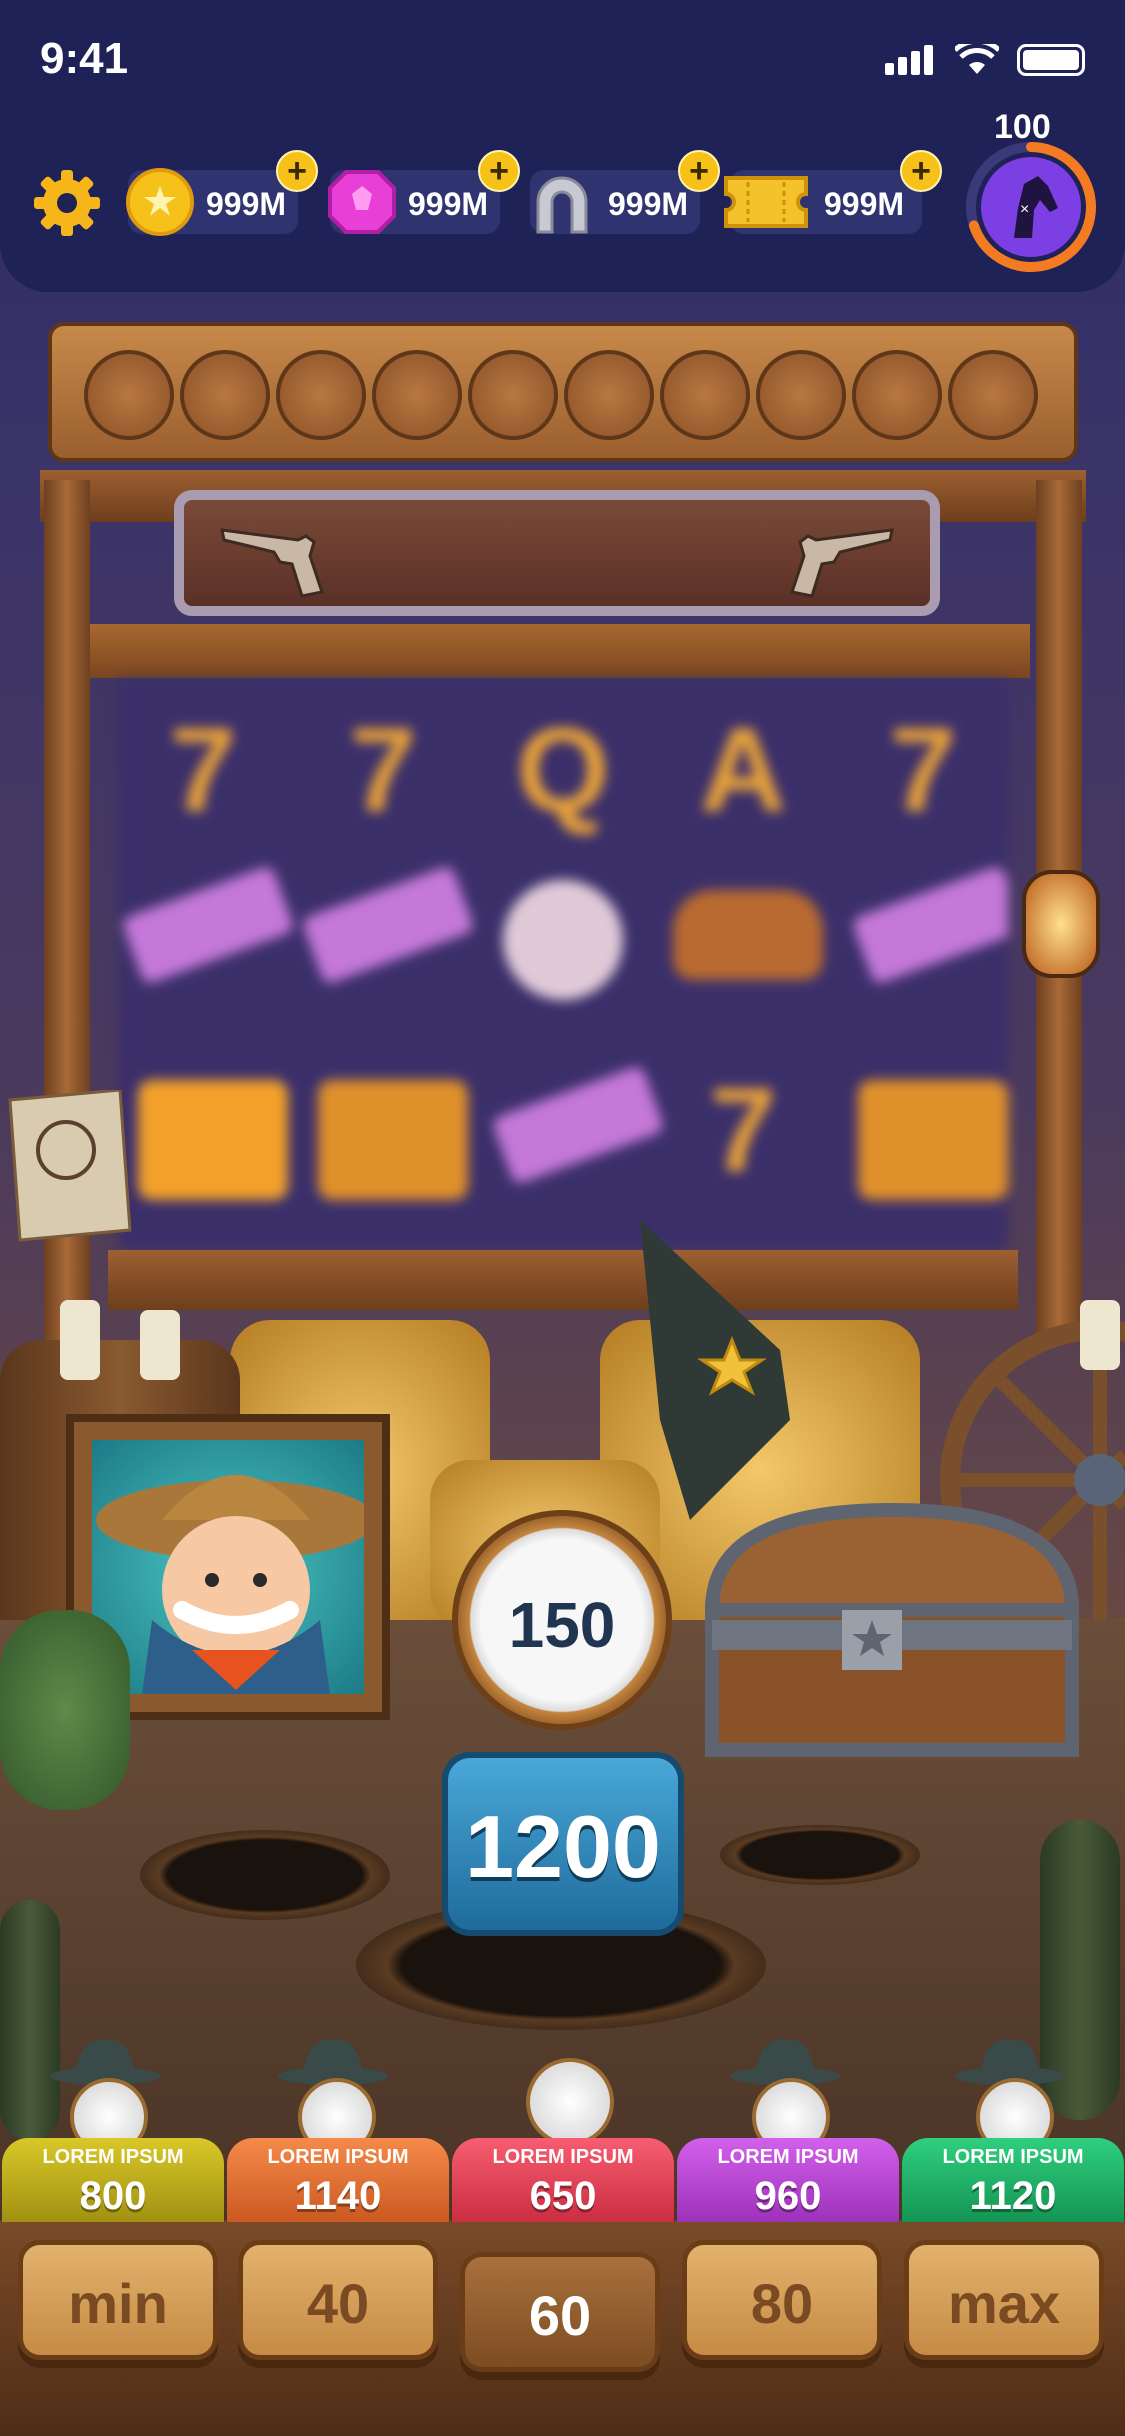  Describe the element at coordinates (70, 1166) in the screenshot. I see `wanted-poster` at that location.